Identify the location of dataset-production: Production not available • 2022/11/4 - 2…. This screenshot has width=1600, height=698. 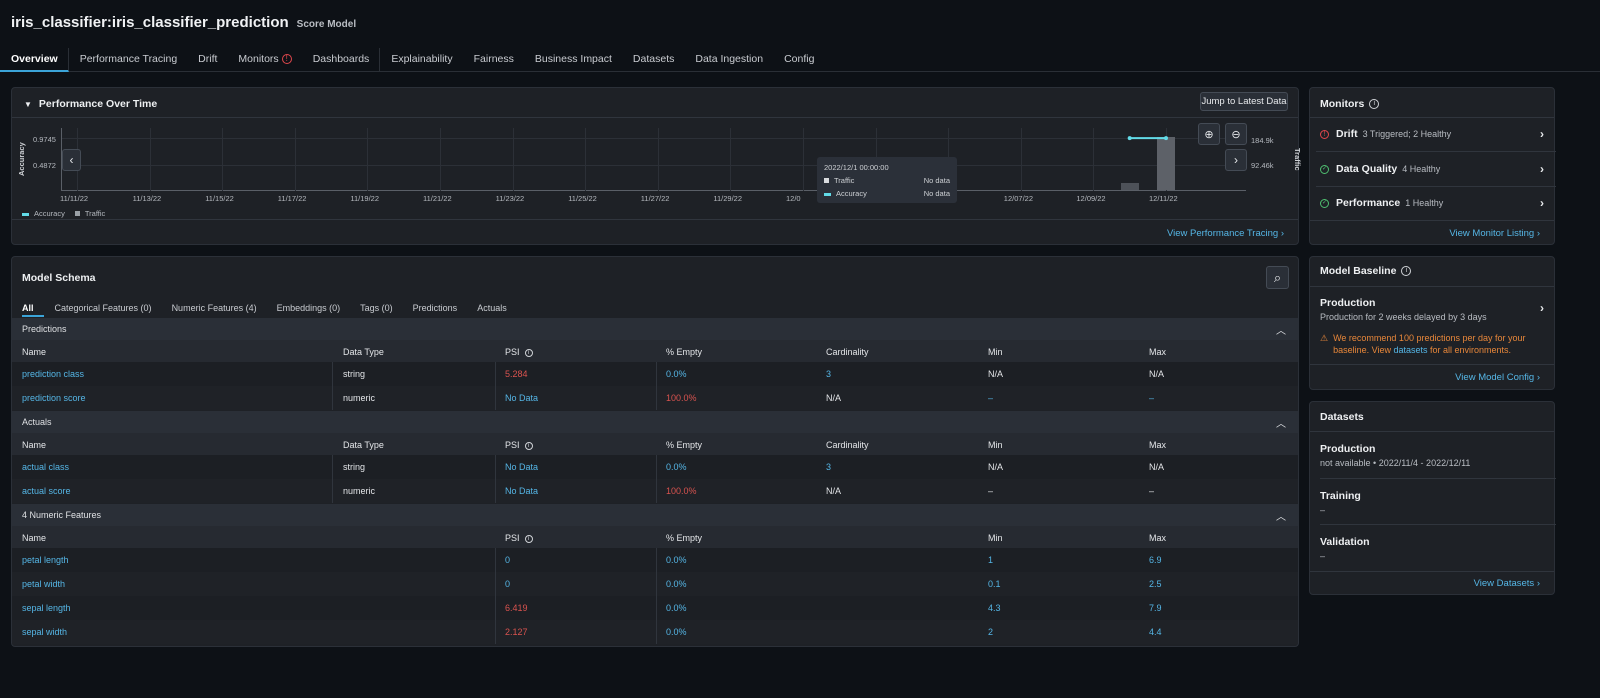
(1395, 455).